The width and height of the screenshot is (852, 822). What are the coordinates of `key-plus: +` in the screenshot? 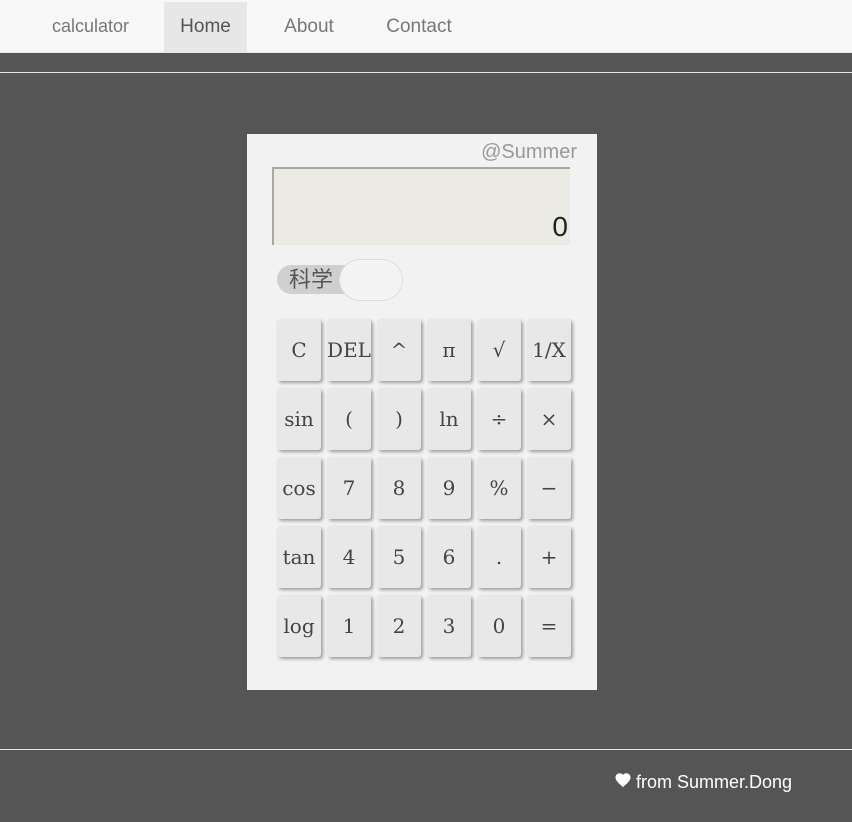 It's located at (549, 557).